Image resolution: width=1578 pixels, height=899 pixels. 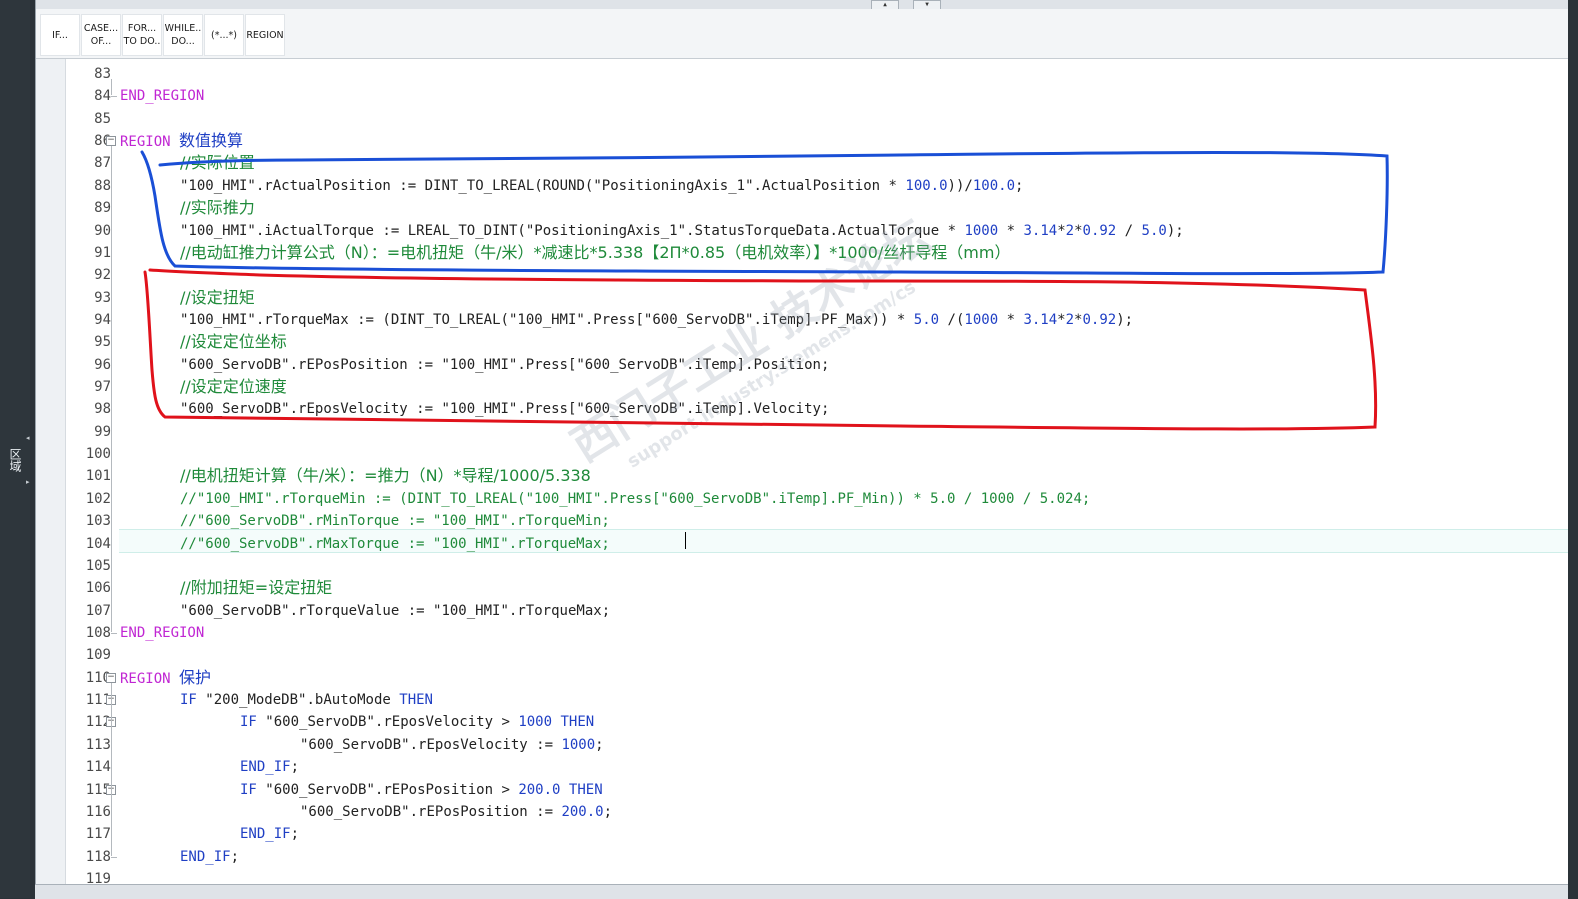 I want to click on code-line: //附加扭矩=设定扭矩, so click(x=256, y=588).